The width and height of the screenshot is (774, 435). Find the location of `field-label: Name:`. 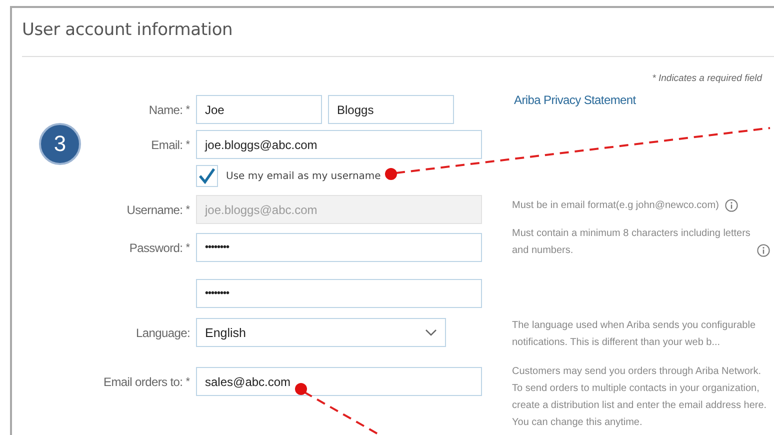

field-label: Name: is located at coordinates (165, 110).